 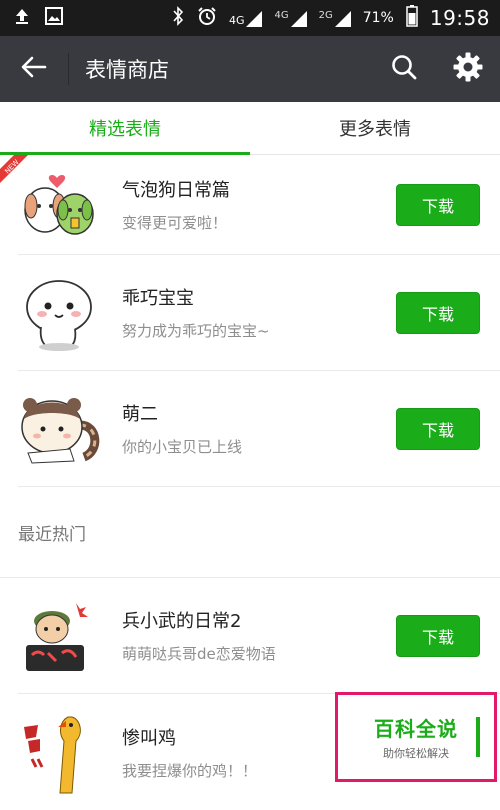 I want to click on signal-2g-icon: 2G, so click(x=335, y=18).